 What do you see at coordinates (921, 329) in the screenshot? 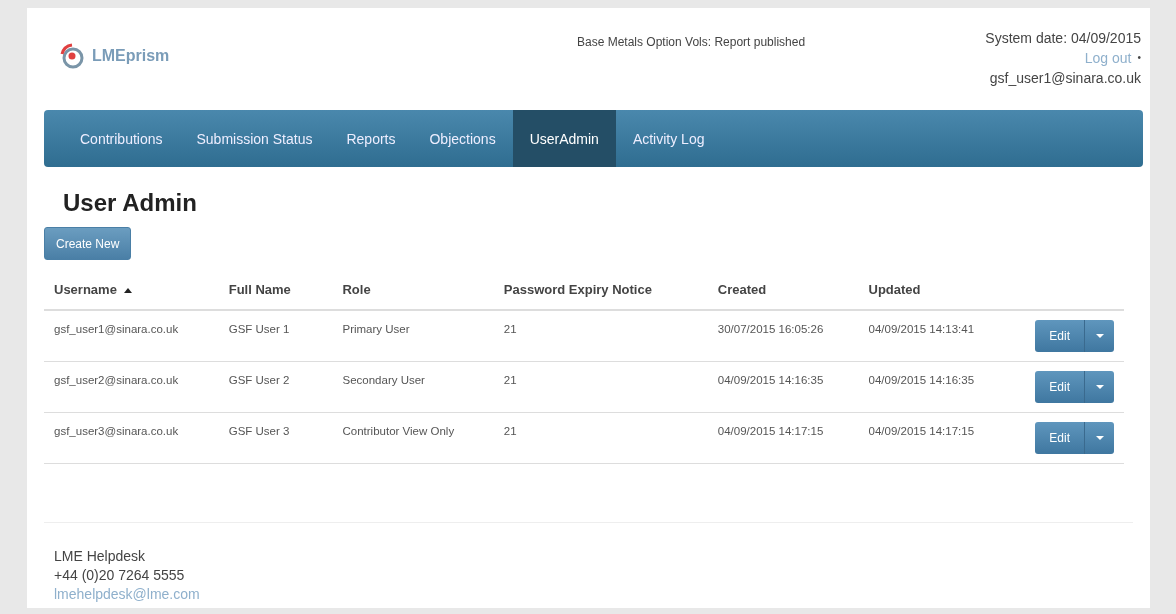
I see `table-cell: 04/09/2015 14:13:41` at bounding box center [921, 329].